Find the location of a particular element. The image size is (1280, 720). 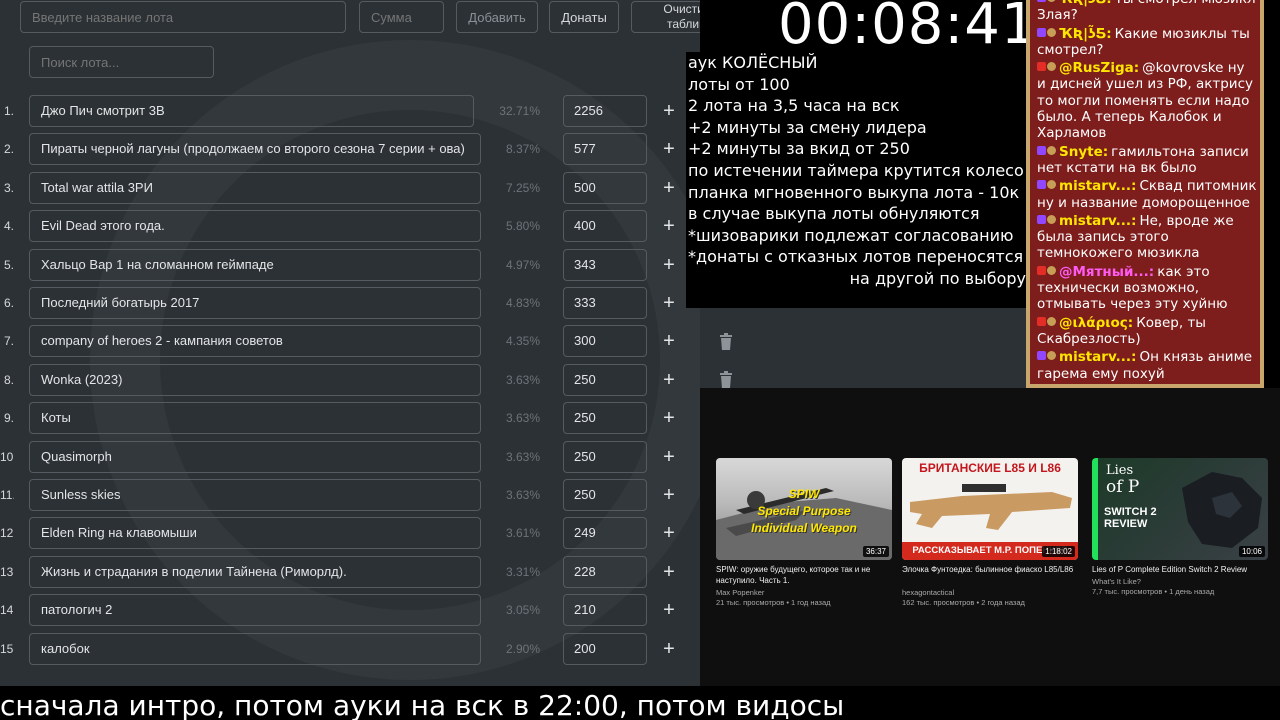

lot-name-field: Quasimorph is located at coordinates (255, 456).